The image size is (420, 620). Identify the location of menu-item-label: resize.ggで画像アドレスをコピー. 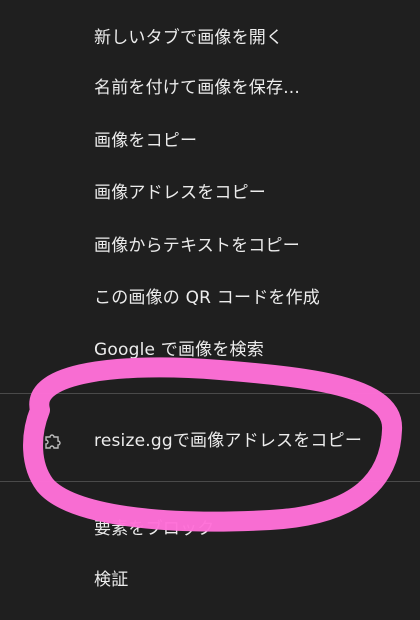
(228, 441).